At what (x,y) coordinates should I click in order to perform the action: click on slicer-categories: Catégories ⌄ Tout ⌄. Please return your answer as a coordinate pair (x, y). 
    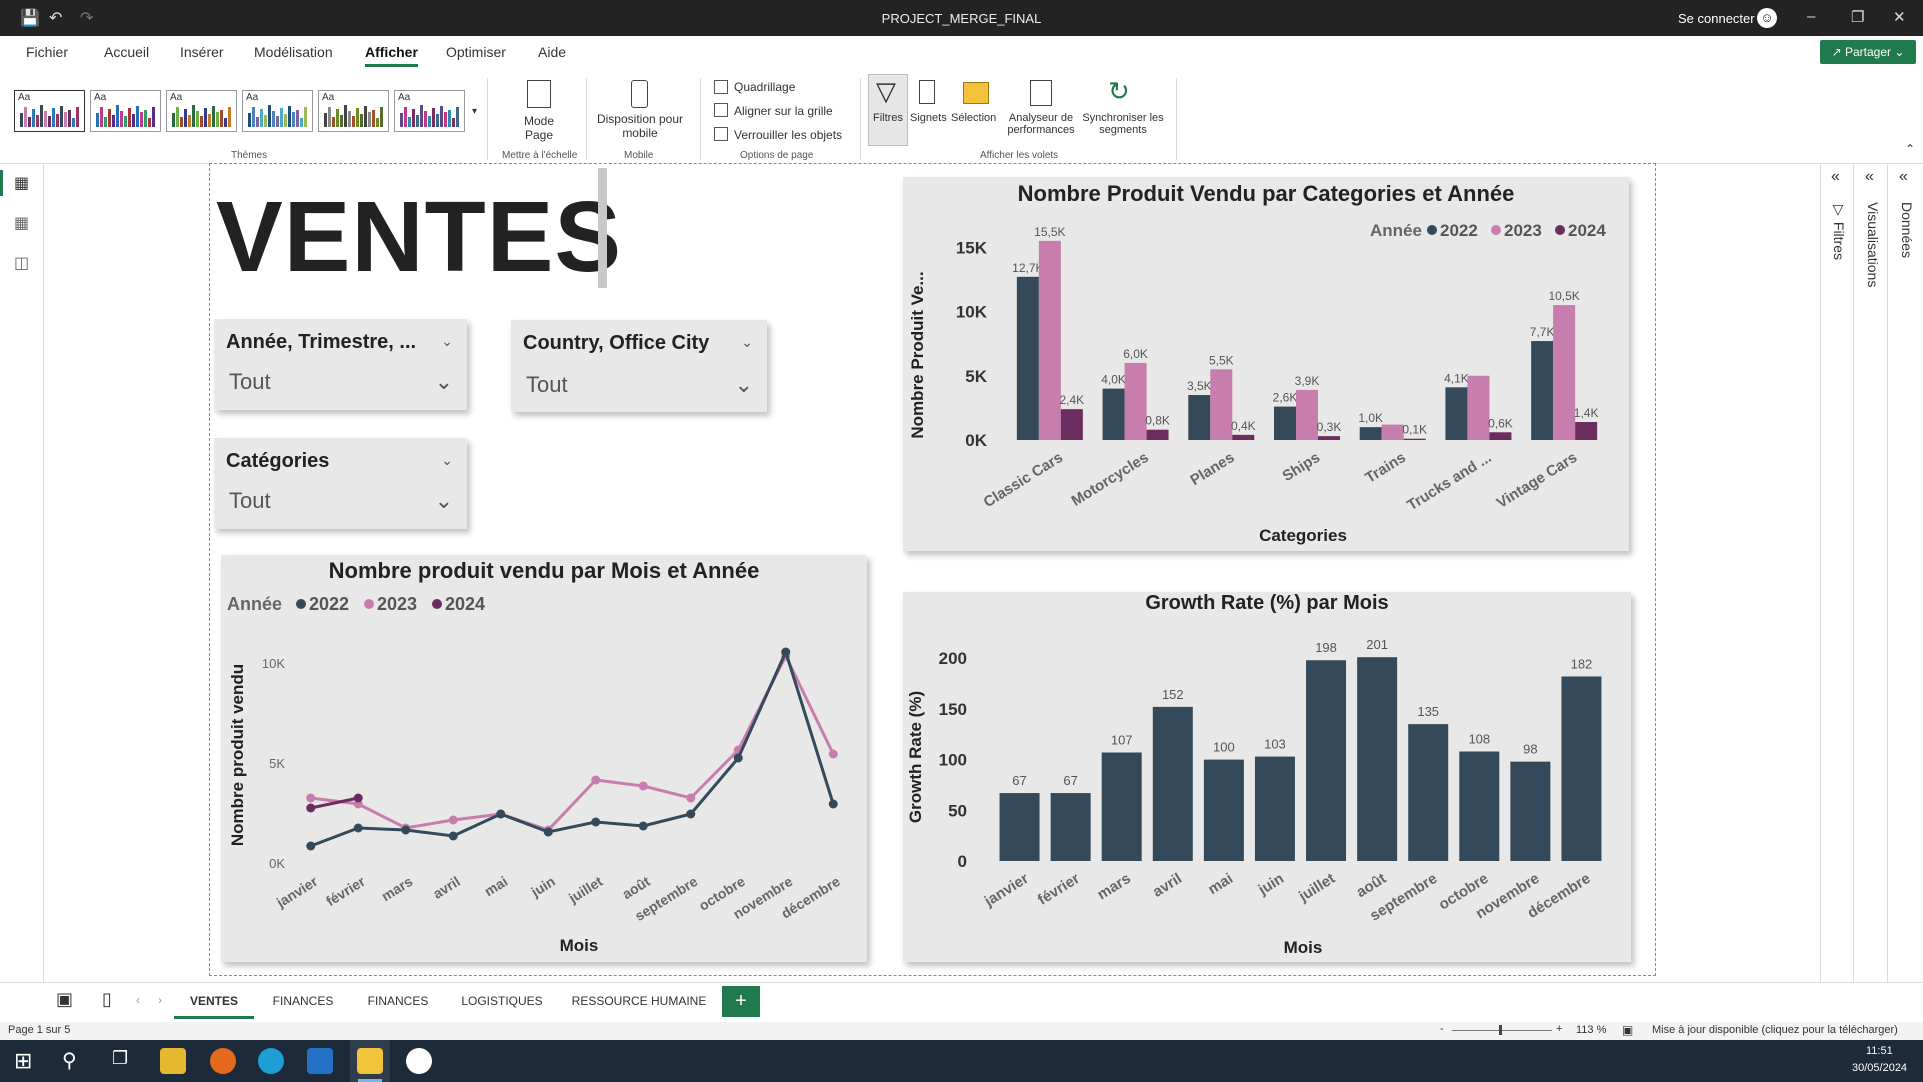
    Looking at the image, I should click on (340, 483).